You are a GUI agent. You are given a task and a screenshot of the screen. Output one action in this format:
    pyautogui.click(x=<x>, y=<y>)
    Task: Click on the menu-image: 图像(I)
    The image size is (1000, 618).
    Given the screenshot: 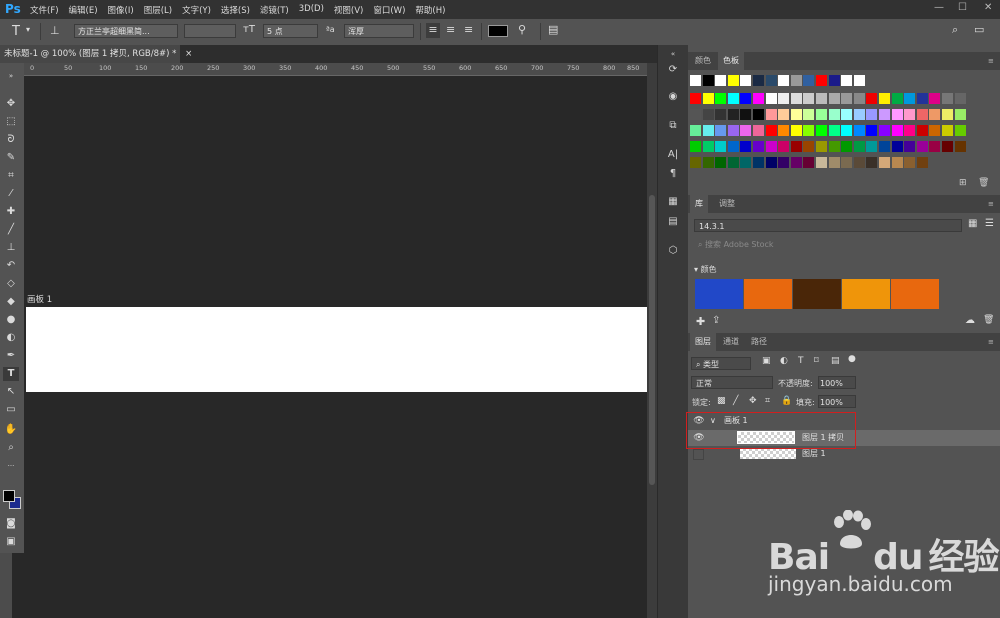 What is the action you would take?
    pyautogui.click(x=121, y=10)
    